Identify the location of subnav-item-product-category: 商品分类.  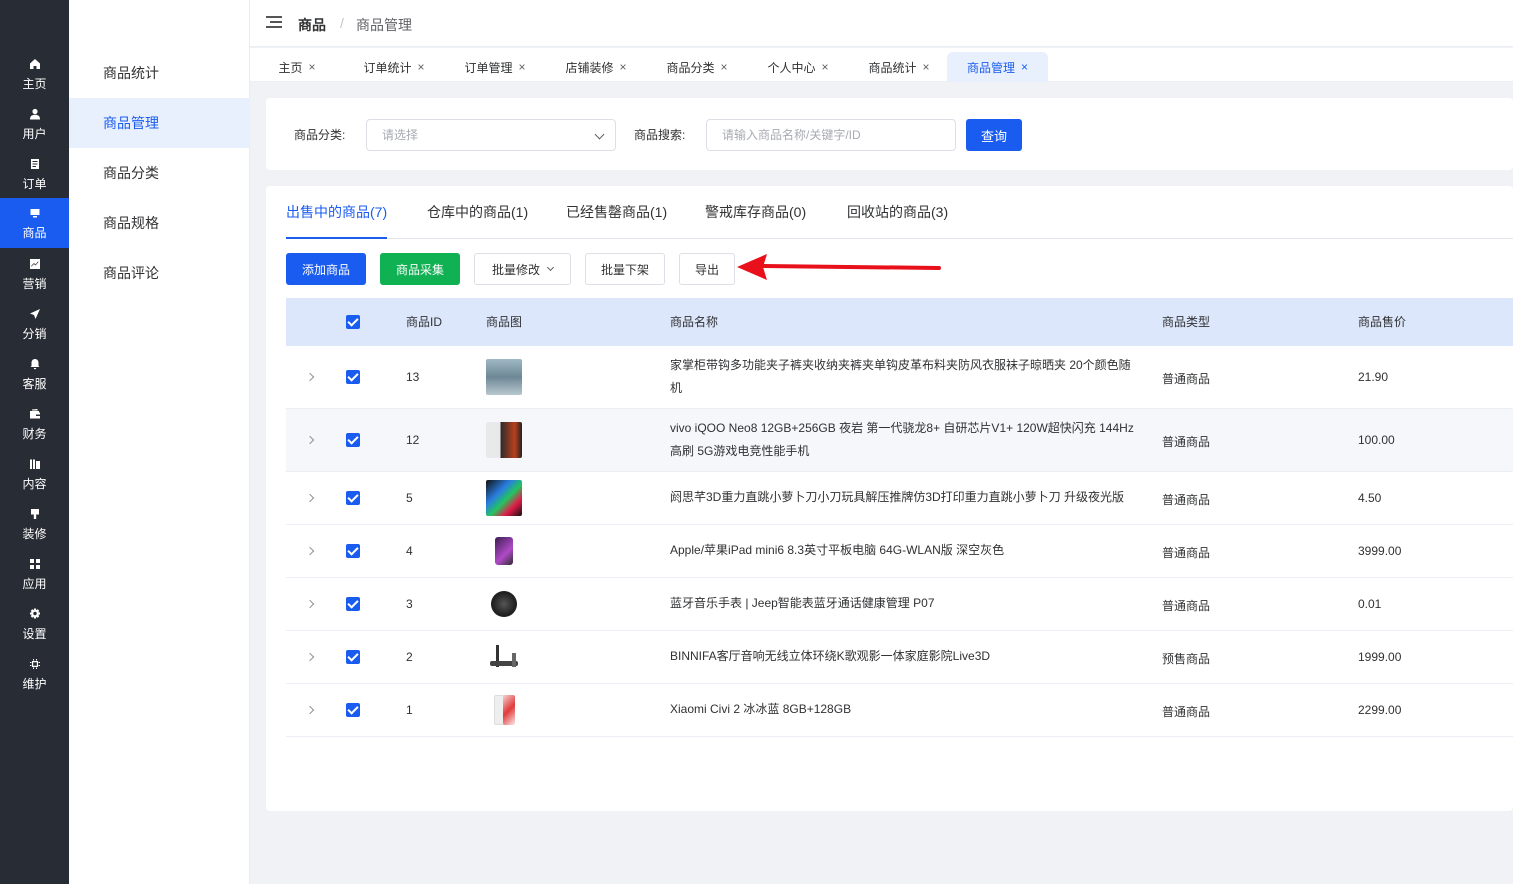
(159, 173).